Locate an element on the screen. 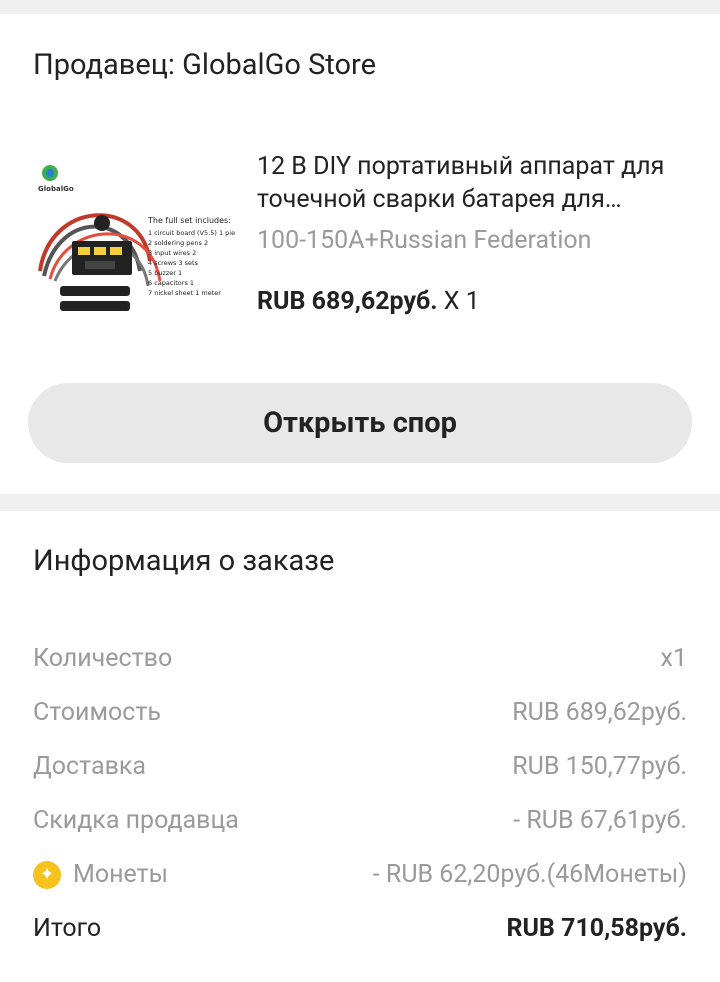 The width and height of the screenshot is (720, 982). order-row-coins: ✦ Монеты - RUB 62,20руб.(46Монеты) is located at coordinates (360, 880).